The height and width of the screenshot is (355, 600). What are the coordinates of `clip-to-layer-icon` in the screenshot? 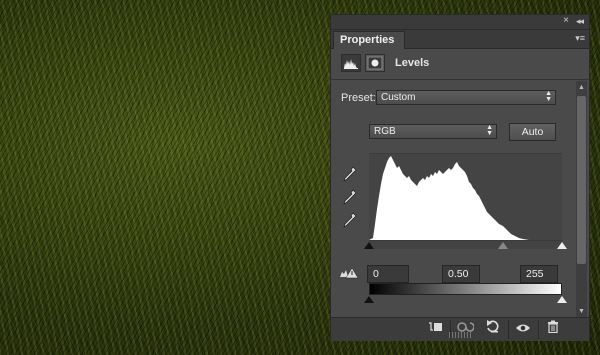 It's located at (435, 329).